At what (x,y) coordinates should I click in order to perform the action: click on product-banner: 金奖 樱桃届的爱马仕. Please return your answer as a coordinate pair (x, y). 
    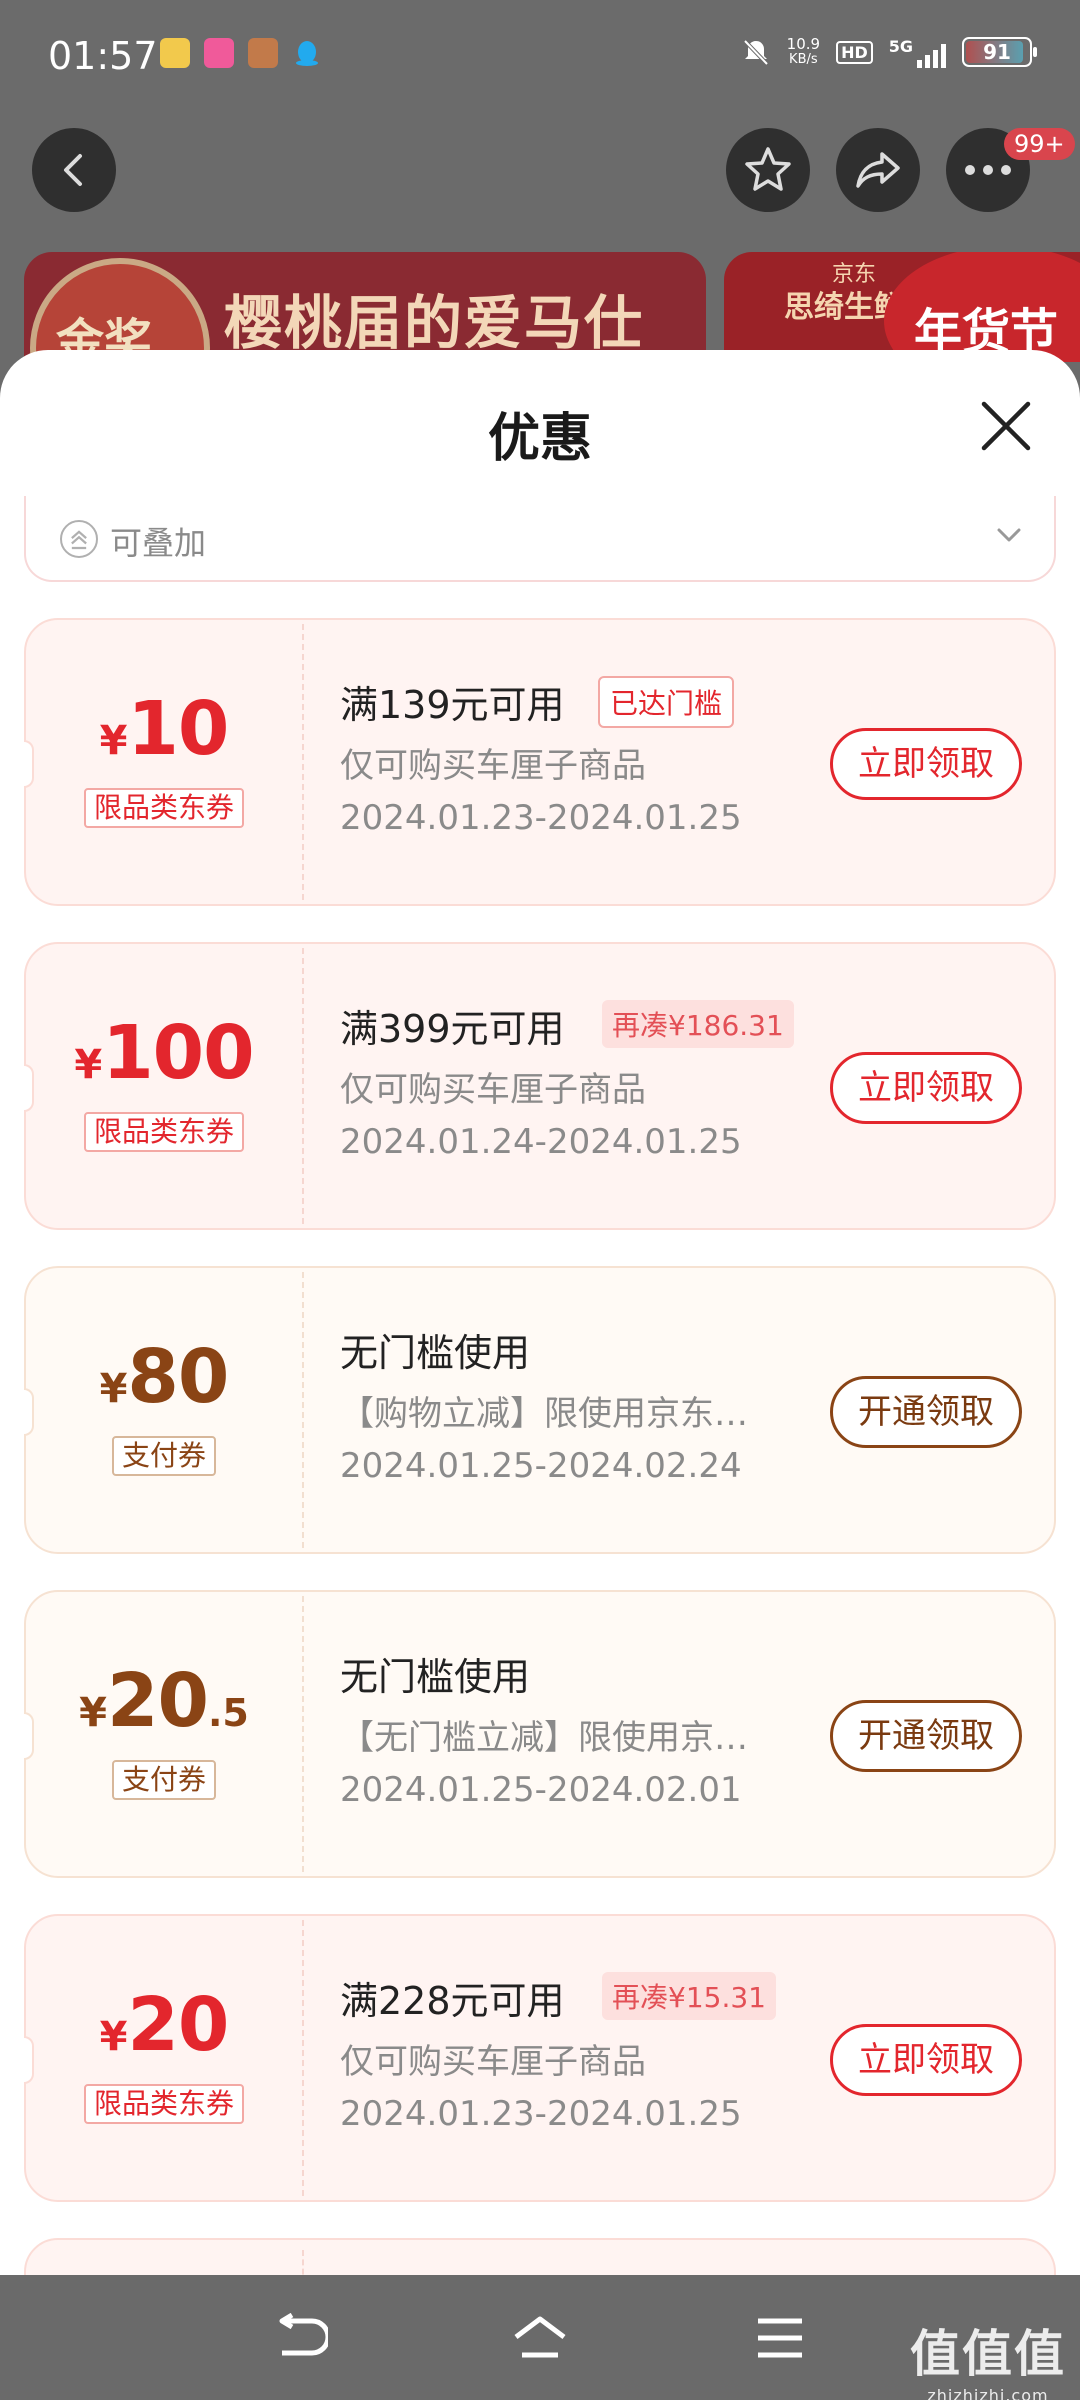
    Looking at the image, I should click on (365, 307).